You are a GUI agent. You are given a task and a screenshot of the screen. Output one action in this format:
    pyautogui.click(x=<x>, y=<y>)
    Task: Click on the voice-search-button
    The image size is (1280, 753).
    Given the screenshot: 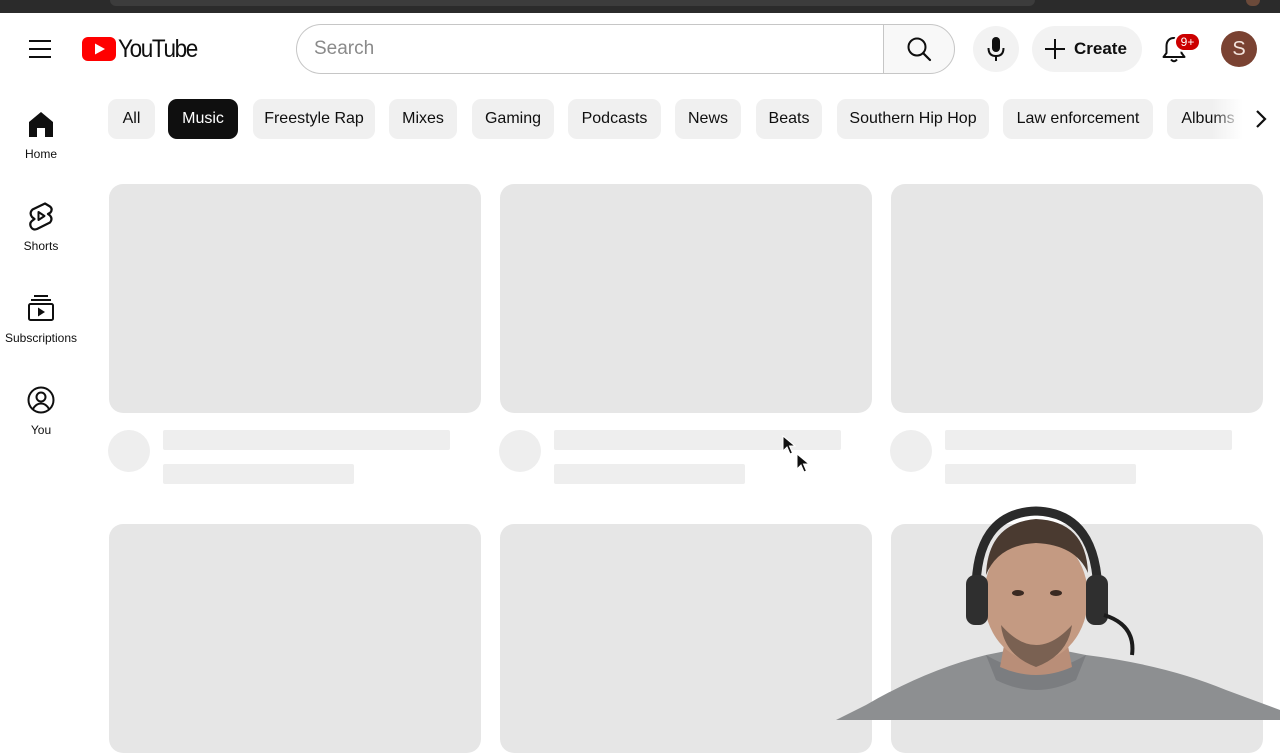 What is the action you would take?
    pyautogui.click(x=996, y=49)
    